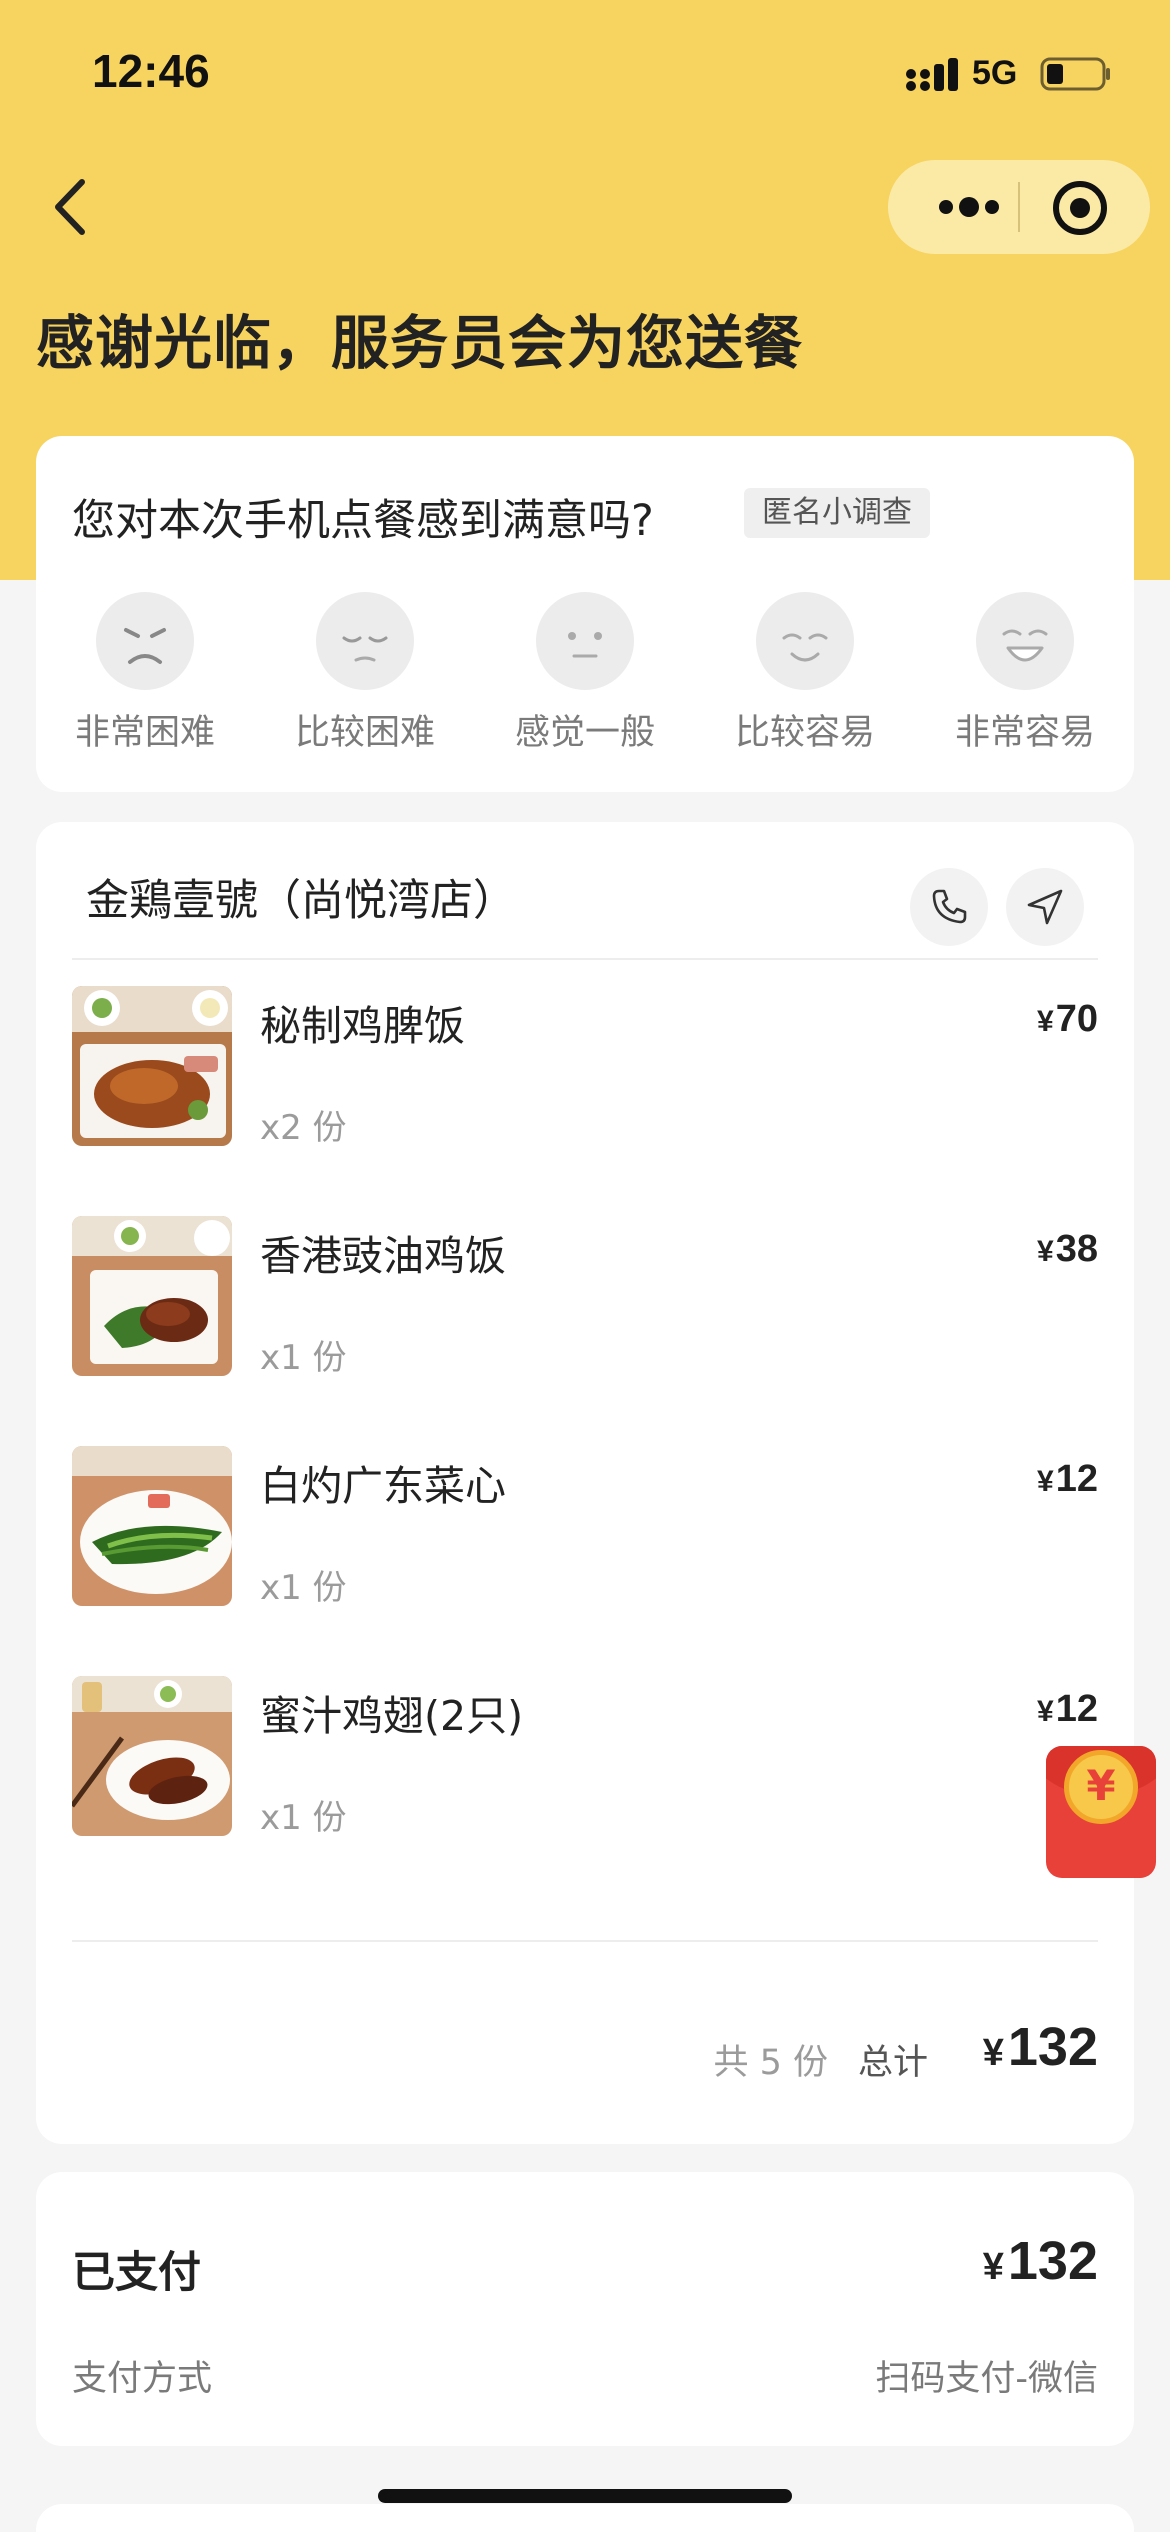 This screenshot has height=2532, width=1170. I want to click on payment-method-label: 支付方式, so click(142, 2379).